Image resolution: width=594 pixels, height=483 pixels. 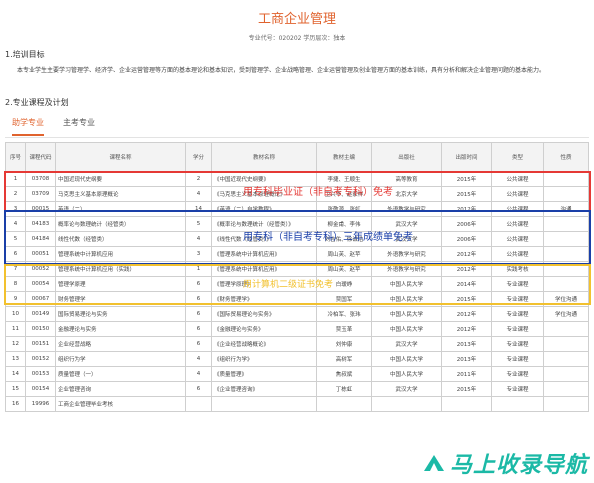 What do you see at coordinates (40, 179) in the screenshot?
I see `table-cell: 03708` at bounding box center [40, 179].